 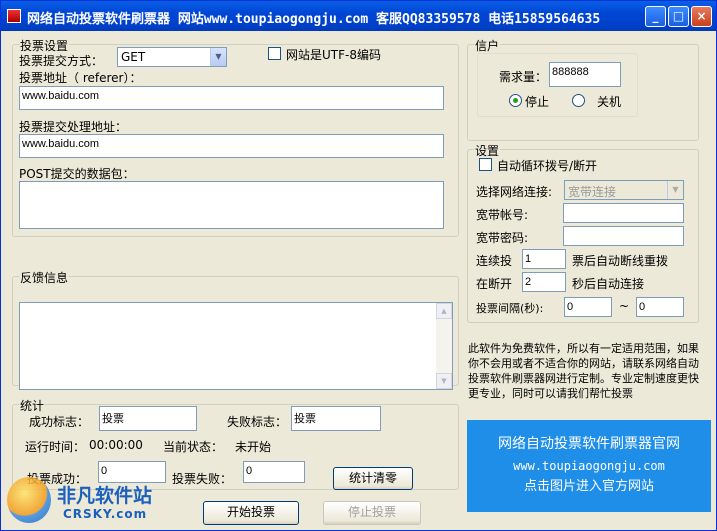 What do you see at coordinates (592, 192) in the screenshot?
I see `connection-select-value: 宽带连接` at bounding box center [592, 192].